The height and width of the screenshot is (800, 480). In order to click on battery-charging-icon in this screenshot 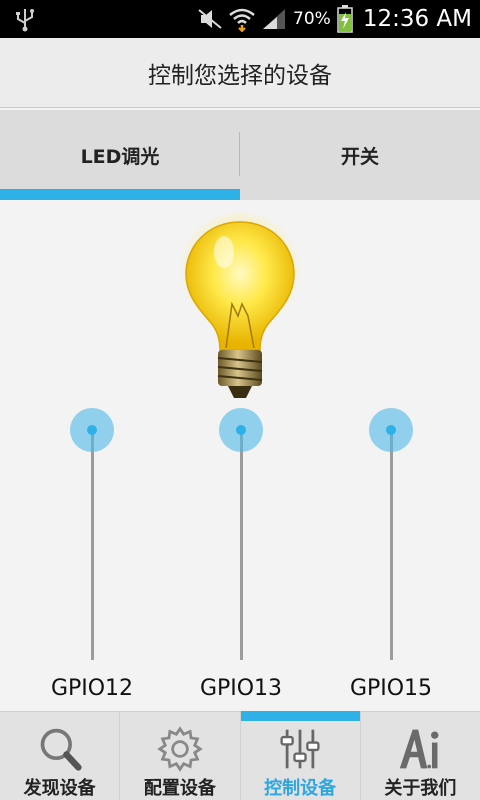, I will do `click(345, 19)`.